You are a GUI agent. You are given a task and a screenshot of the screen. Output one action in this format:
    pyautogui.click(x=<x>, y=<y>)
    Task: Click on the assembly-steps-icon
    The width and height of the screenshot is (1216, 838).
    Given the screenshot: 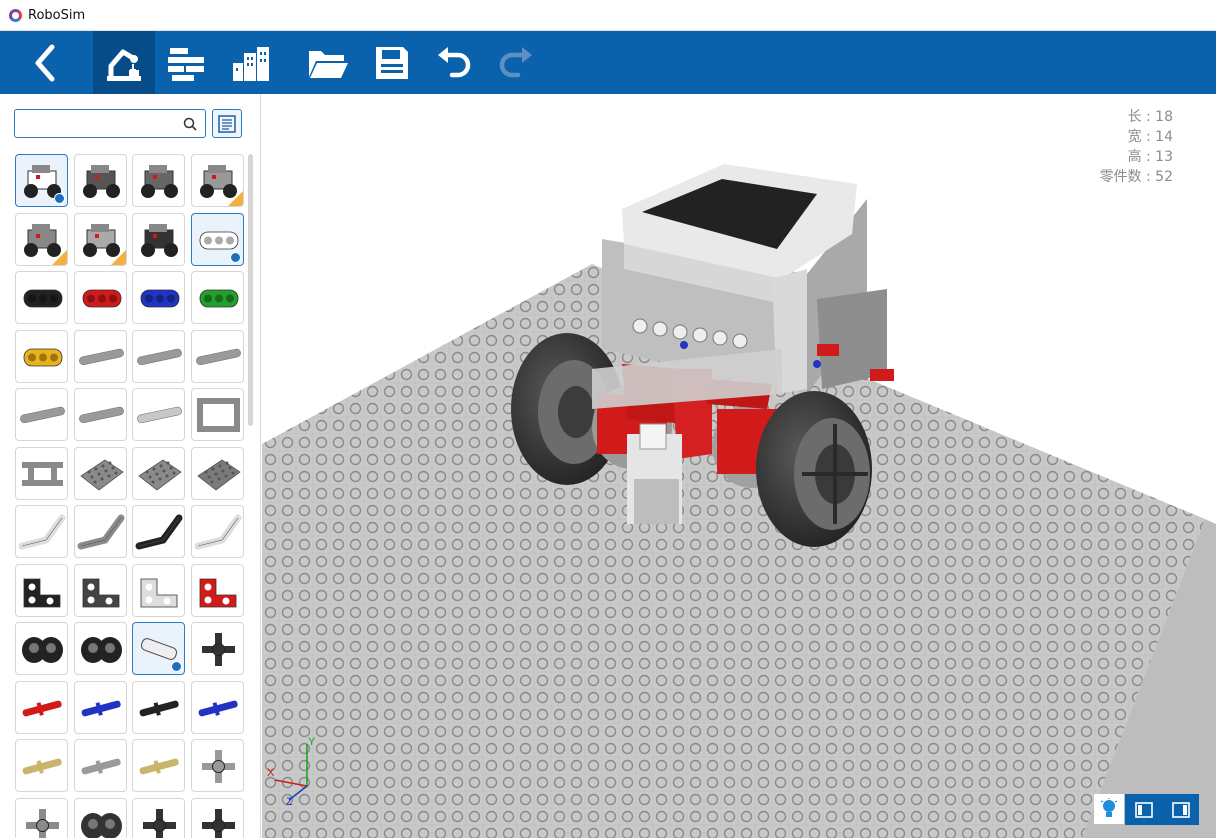 What is the action you would take?
    pyautogui.click(x=186, y=64)
    